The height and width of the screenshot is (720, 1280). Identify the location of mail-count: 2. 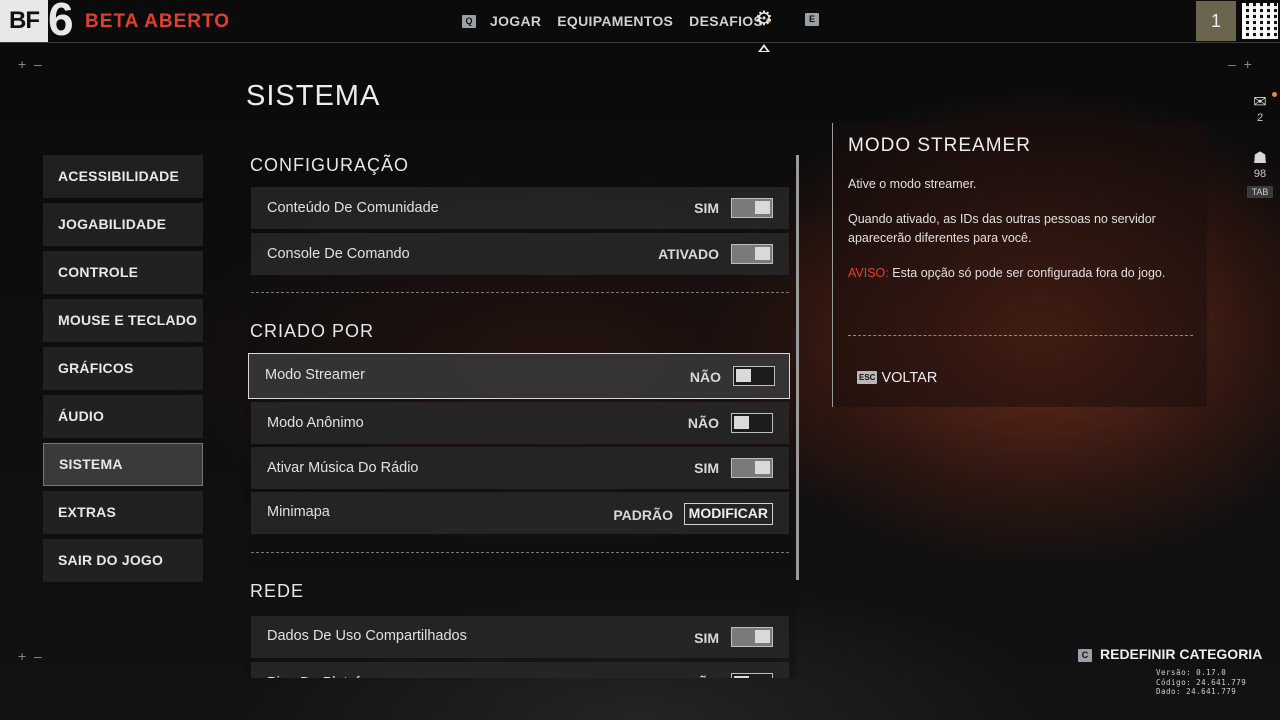
(1260, 118).